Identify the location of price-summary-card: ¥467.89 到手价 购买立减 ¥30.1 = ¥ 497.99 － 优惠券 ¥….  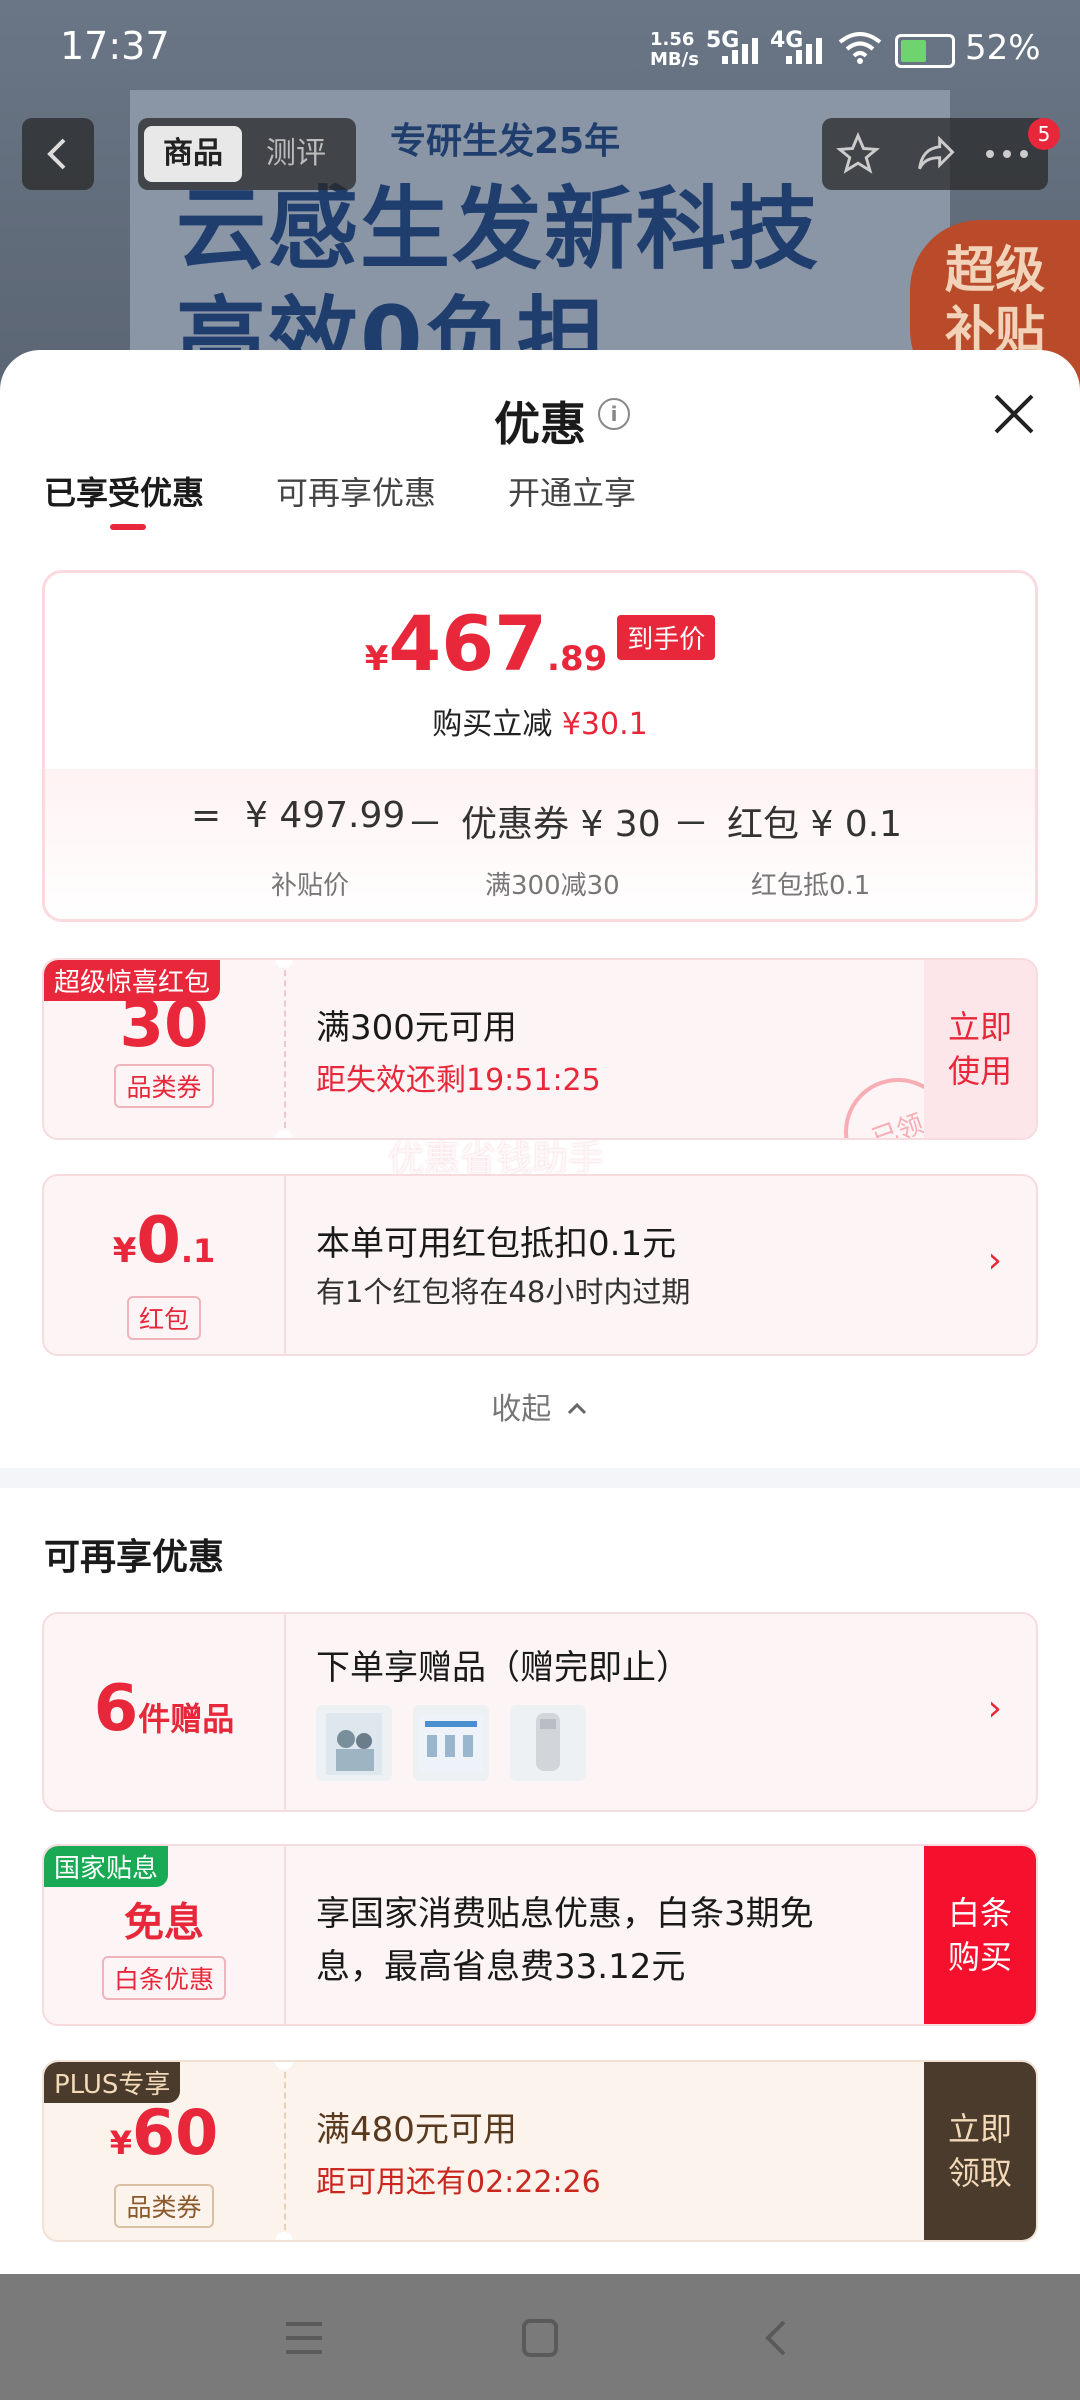
(540, 746).